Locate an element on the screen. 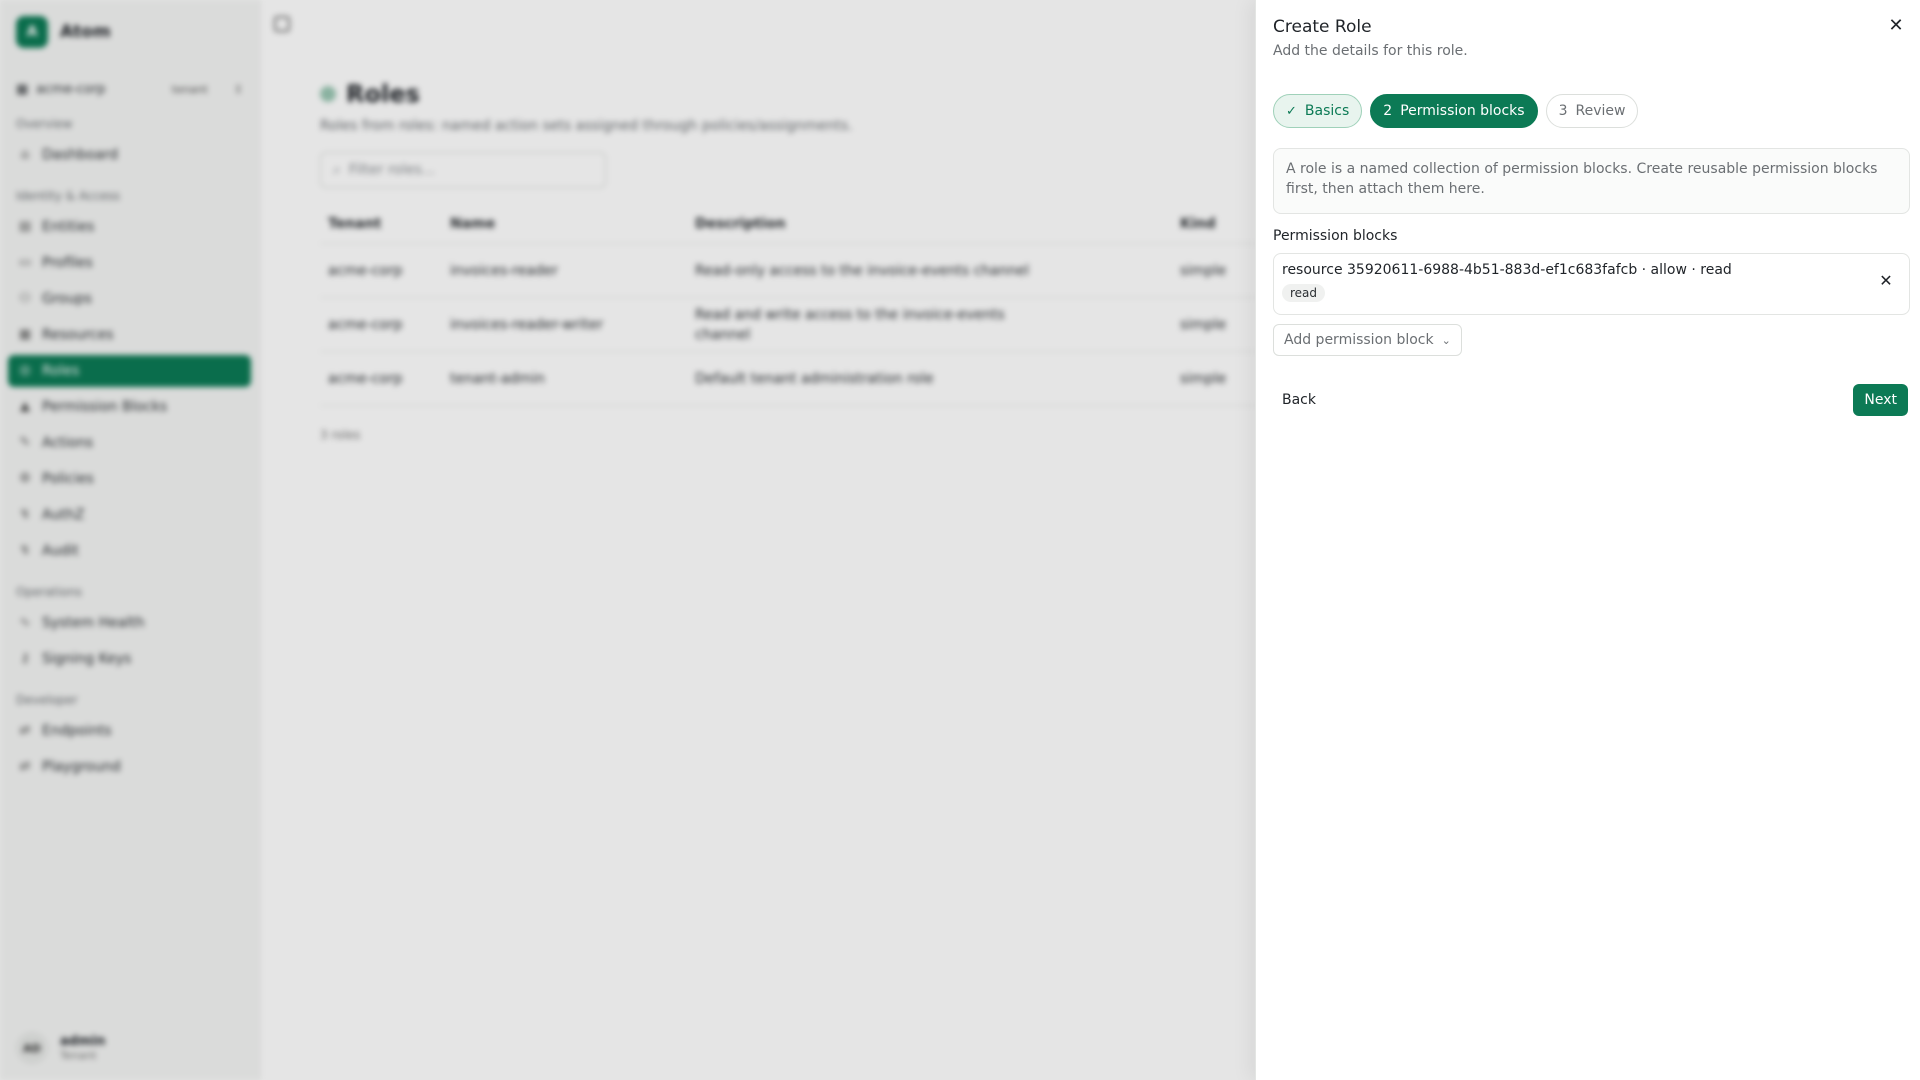  step-review: 3 Review is located at coordinates (1592, 111).